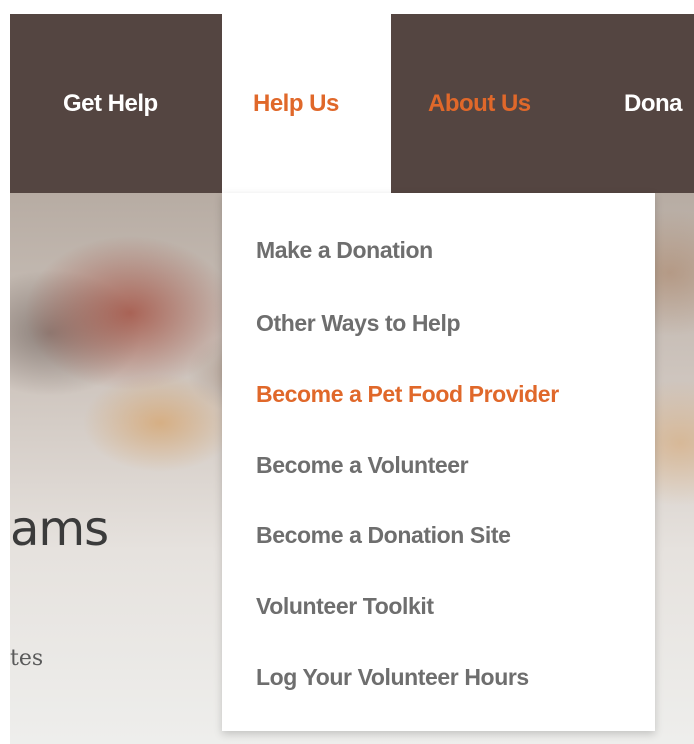  I want to click on hero-title: ams, so click(59, 529).